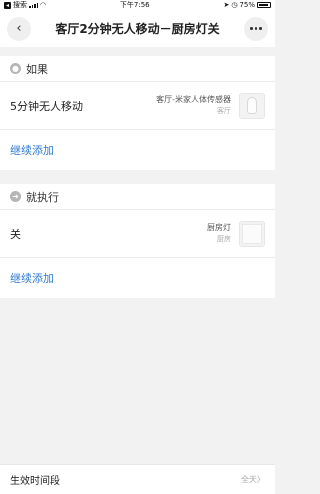  What do you see at coordinates (226, 5) in the screenshot?
I see `location-icon: ➤` at bounding box center [226, 5].